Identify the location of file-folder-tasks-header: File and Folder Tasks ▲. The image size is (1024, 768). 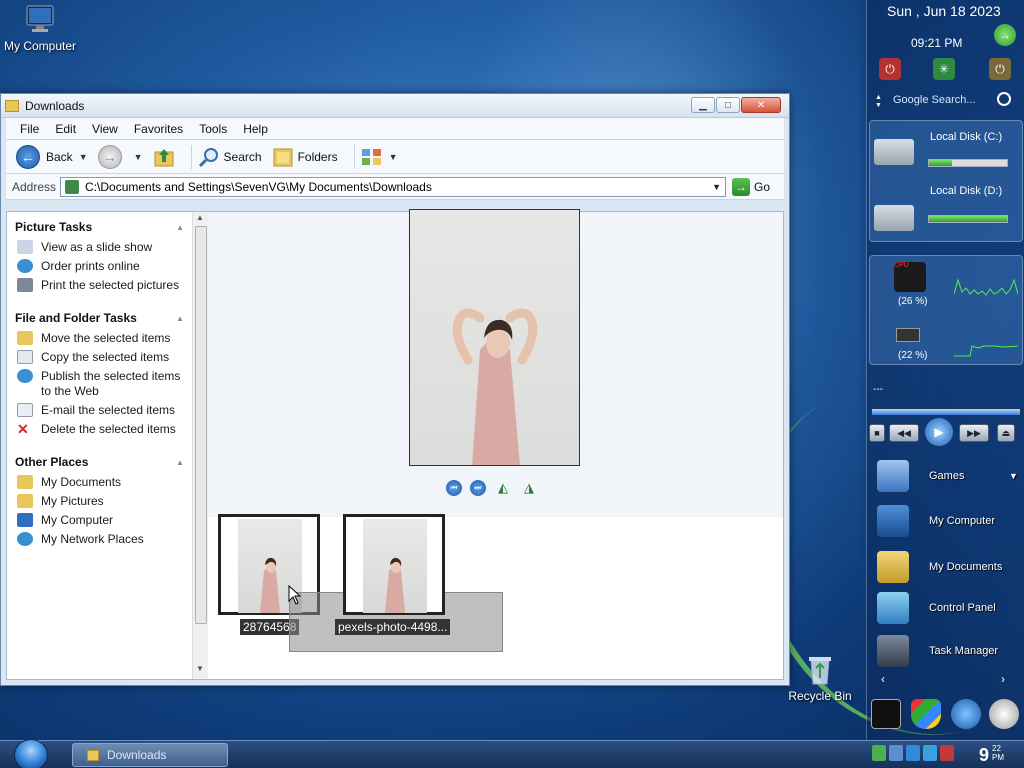
(99, 318).